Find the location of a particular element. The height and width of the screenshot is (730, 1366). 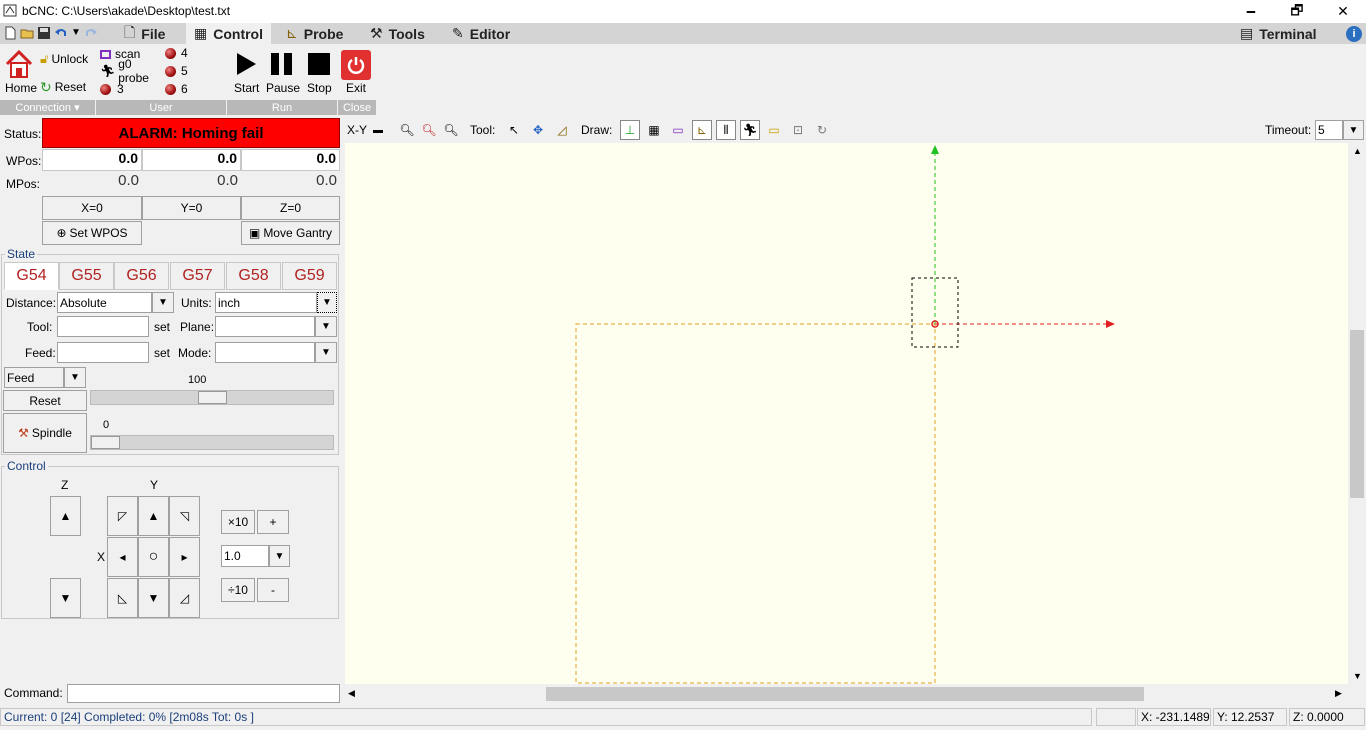

scroll-up-icon: ▲ is located at coordinates (1357, 151).